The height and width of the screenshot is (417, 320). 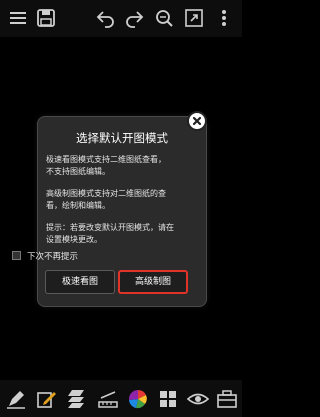 What do you see at coordinates (106, 165) in the screenshot?
I see `quick-mode-description: 极速看图模式支持二维图纸查看， 不支持图纸编辑。` at bounding box center [106, 165].